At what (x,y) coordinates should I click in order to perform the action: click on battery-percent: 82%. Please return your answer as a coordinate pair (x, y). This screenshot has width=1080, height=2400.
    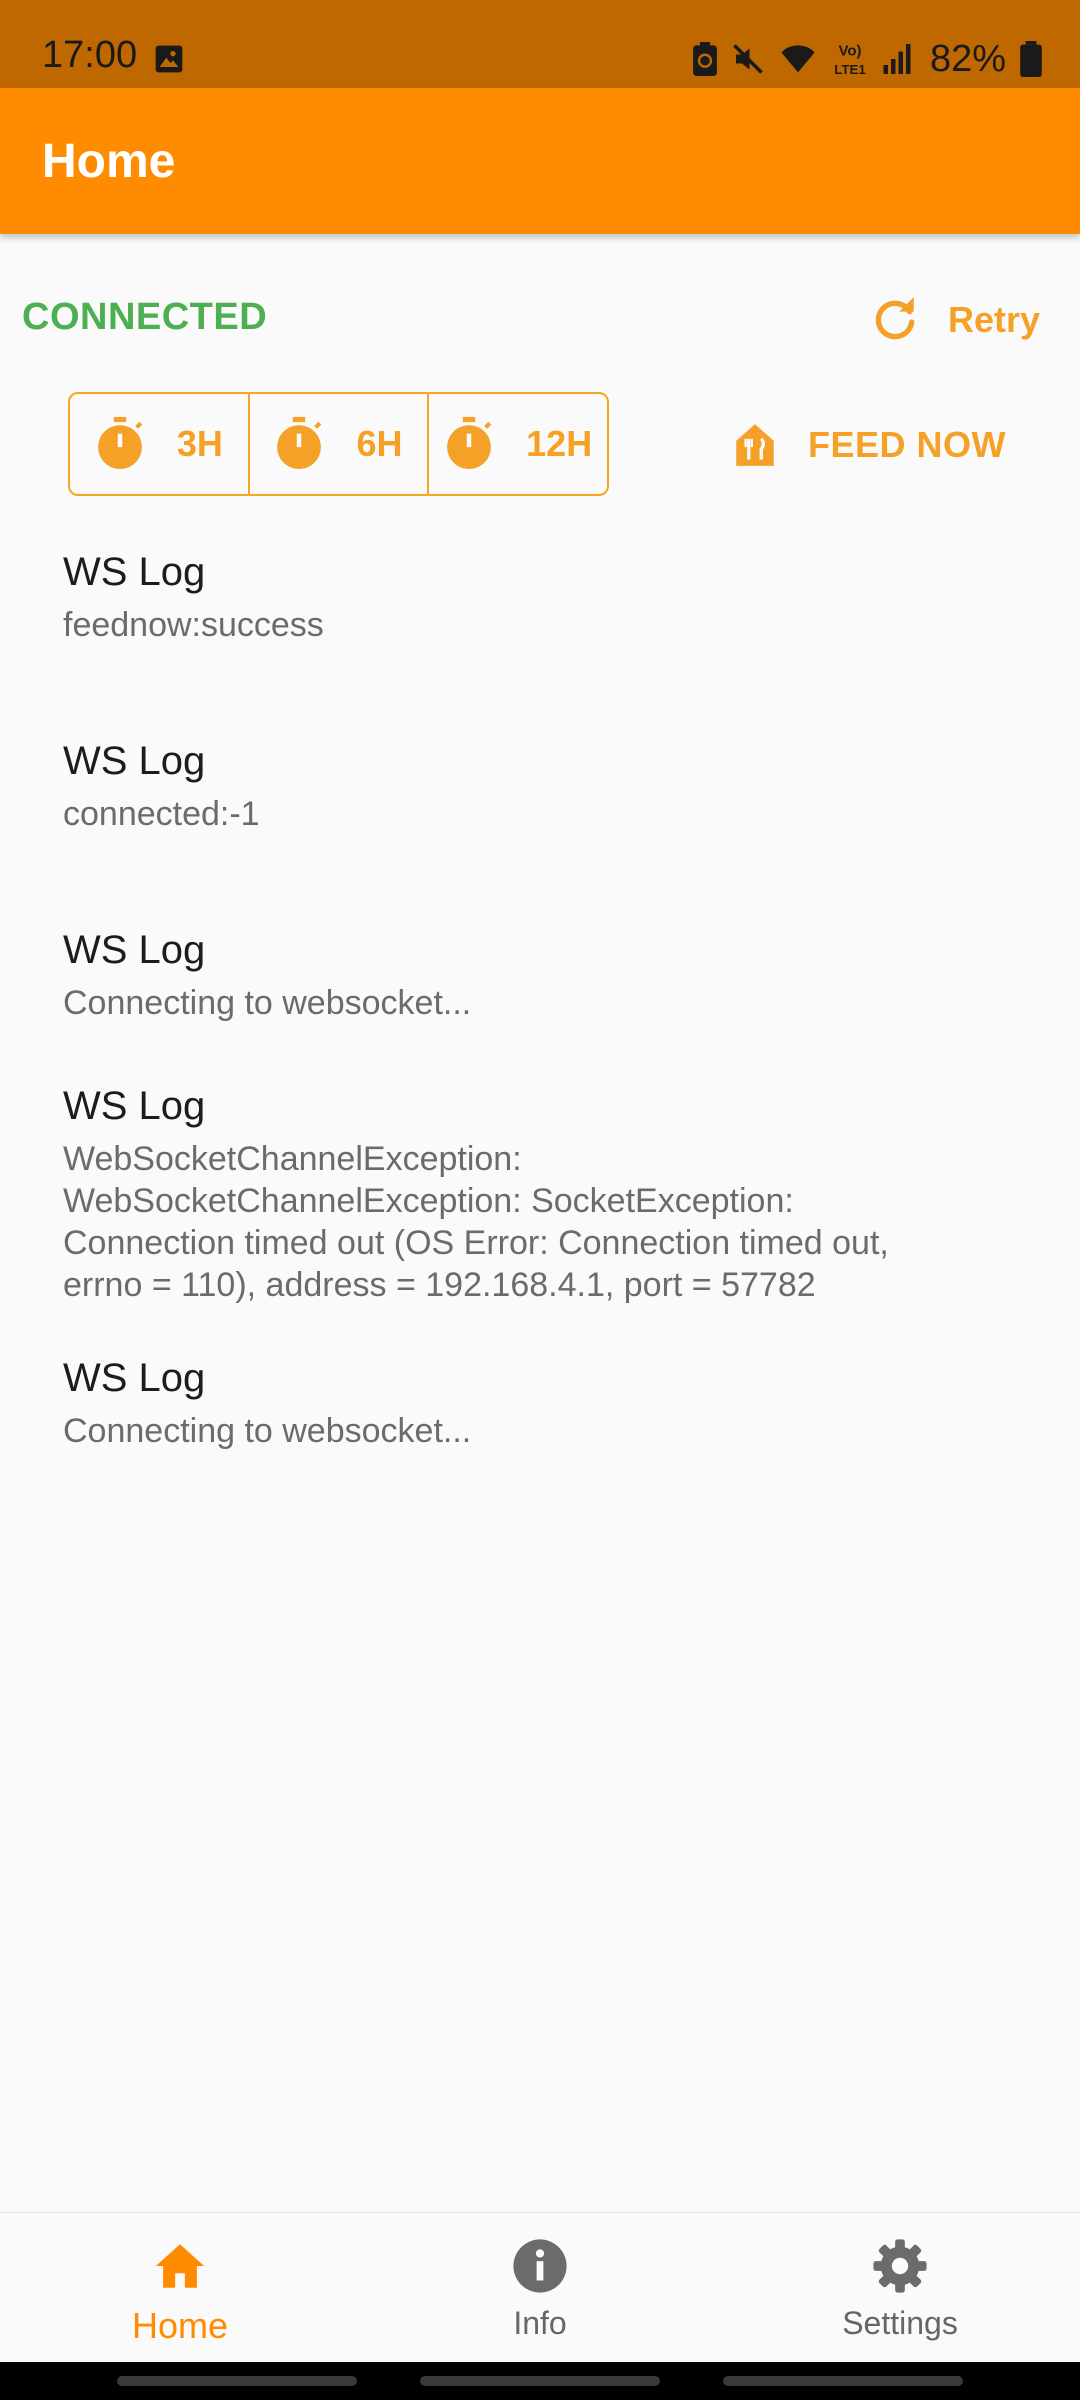
    Looking at the image, I should click on (967, 58).